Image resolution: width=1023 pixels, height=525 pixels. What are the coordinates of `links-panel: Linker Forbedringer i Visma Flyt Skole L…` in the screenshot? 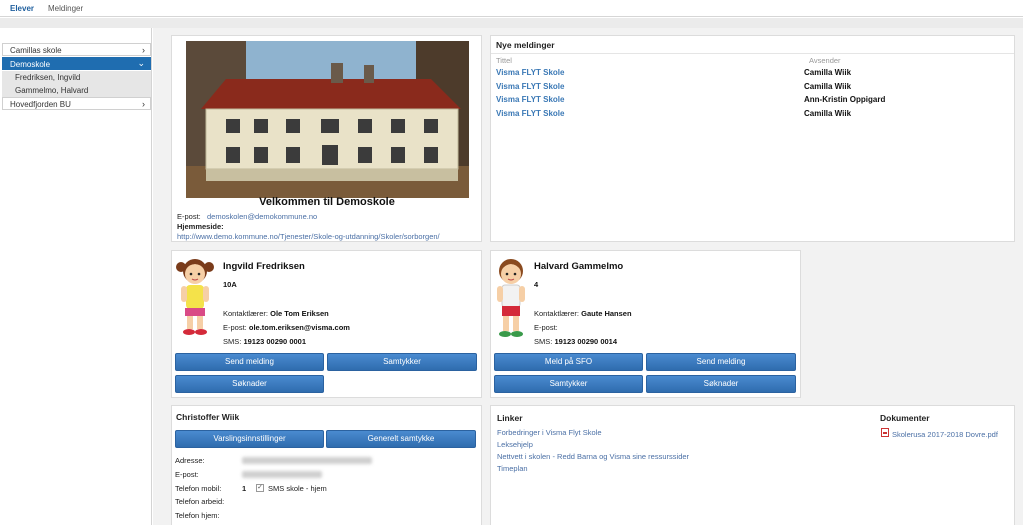 It's located at (752, 465).